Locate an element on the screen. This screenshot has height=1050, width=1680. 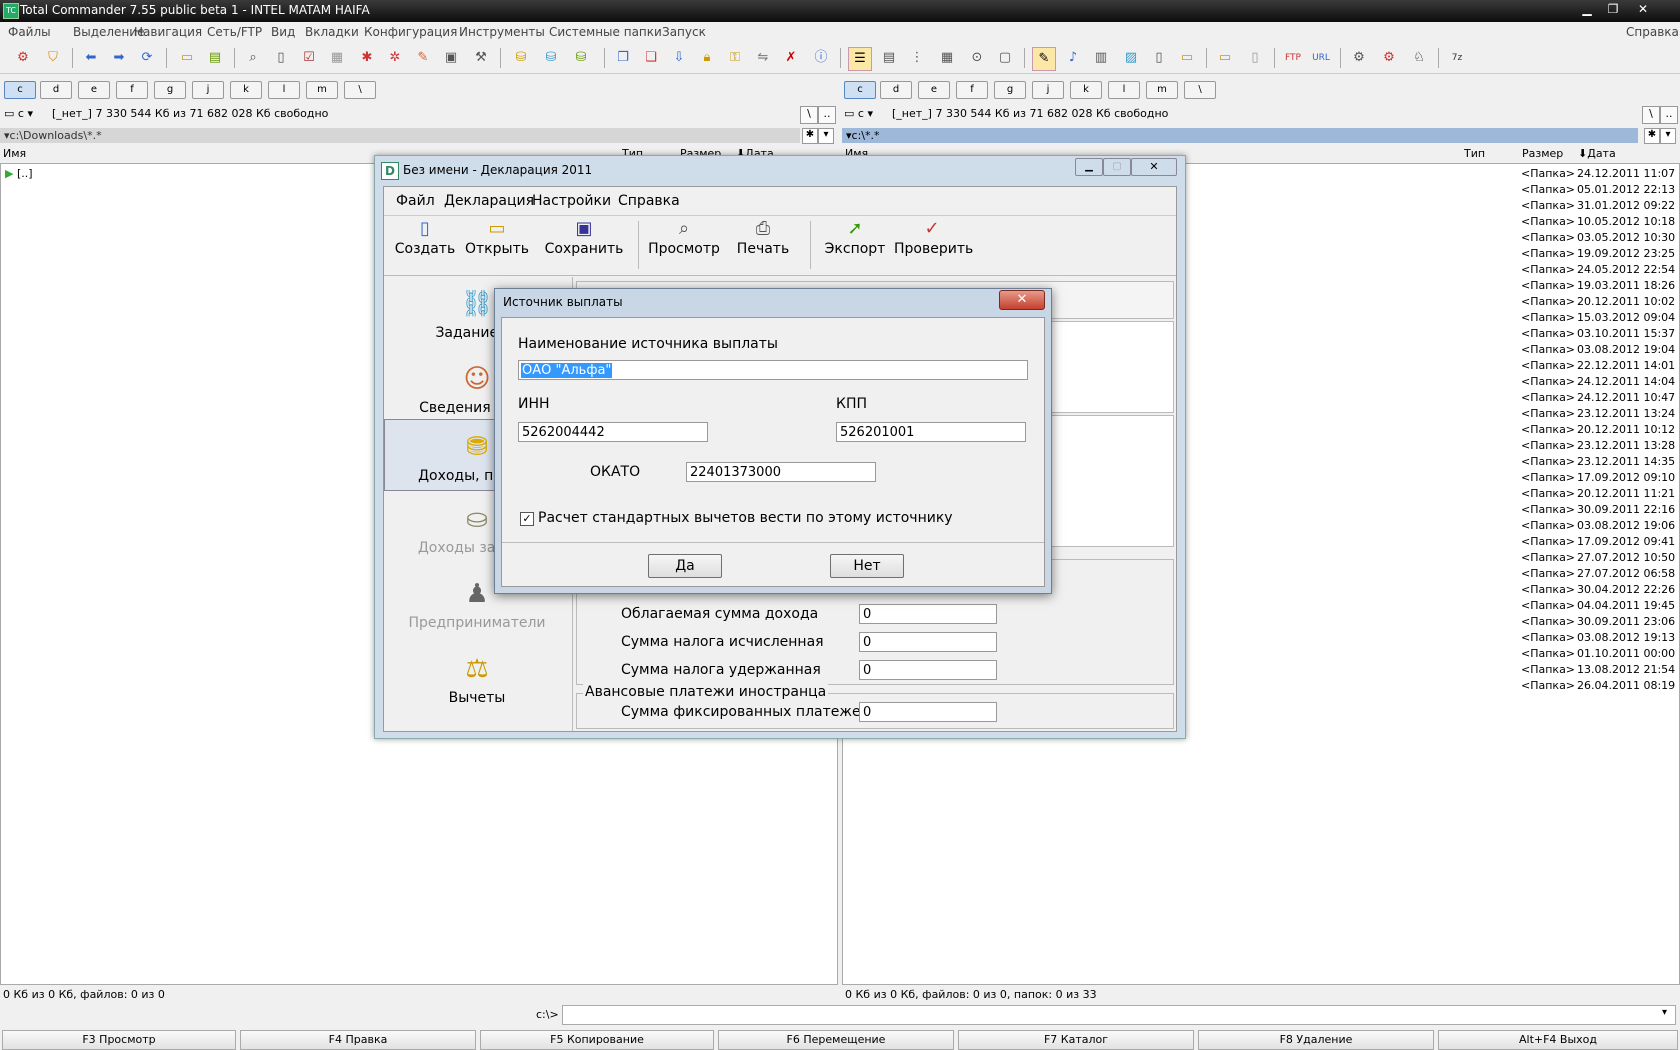
menu-tools: Инструменты is located at coordinates (502, 32).